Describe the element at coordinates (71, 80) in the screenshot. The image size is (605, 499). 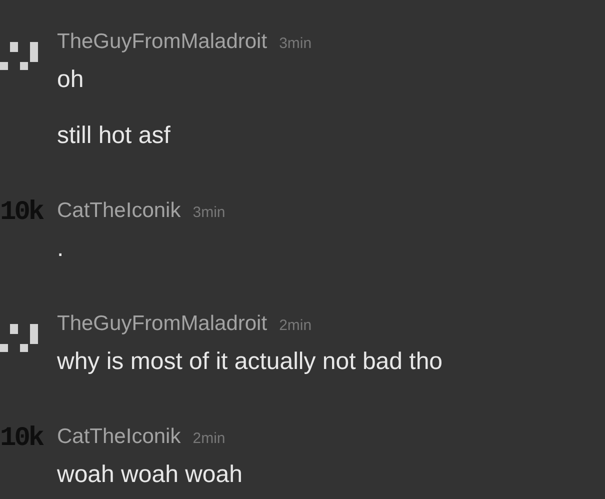
I see `message-text: oh` at that location.